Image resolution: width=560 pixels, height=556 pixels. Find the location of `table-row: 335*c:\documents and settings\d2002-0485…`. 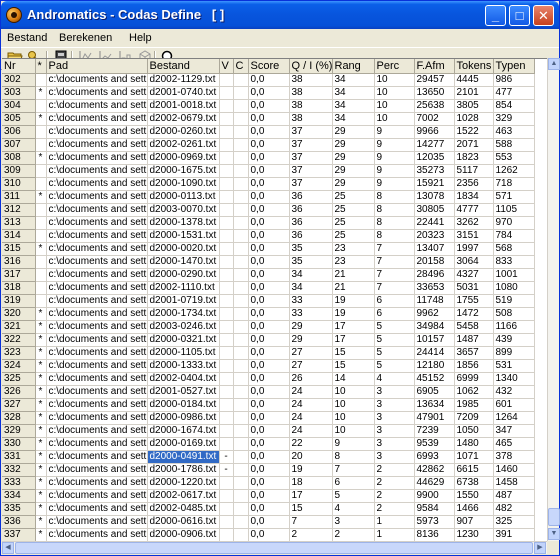

table-row: 335*c:\documents and settings\d2002-0485… is located at coordinates (268, 509).